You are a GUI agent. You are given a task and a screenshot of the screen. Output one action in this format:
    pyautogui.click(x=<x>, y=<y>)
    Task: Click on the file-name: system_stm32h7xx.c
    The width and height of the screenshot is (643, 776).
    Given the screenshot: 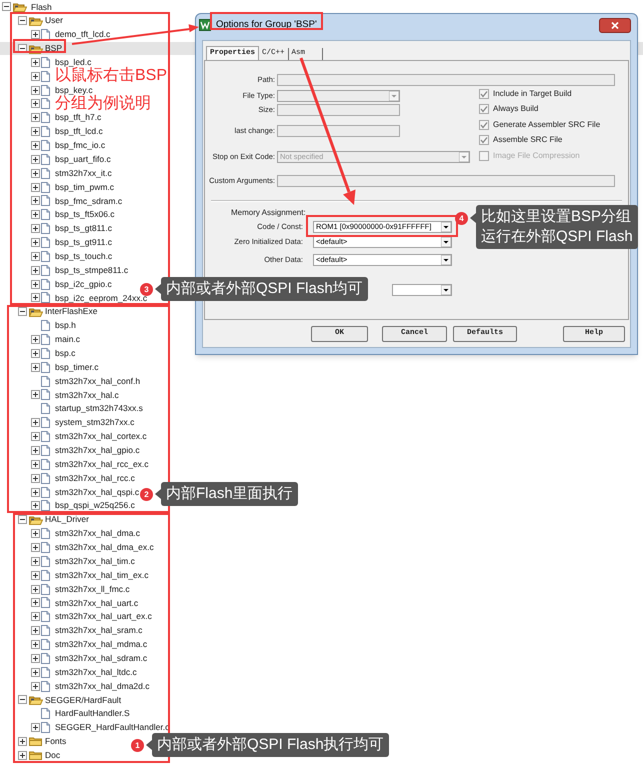 What is the action you would take?
    pyautogui.click(x=94, y=423)
    